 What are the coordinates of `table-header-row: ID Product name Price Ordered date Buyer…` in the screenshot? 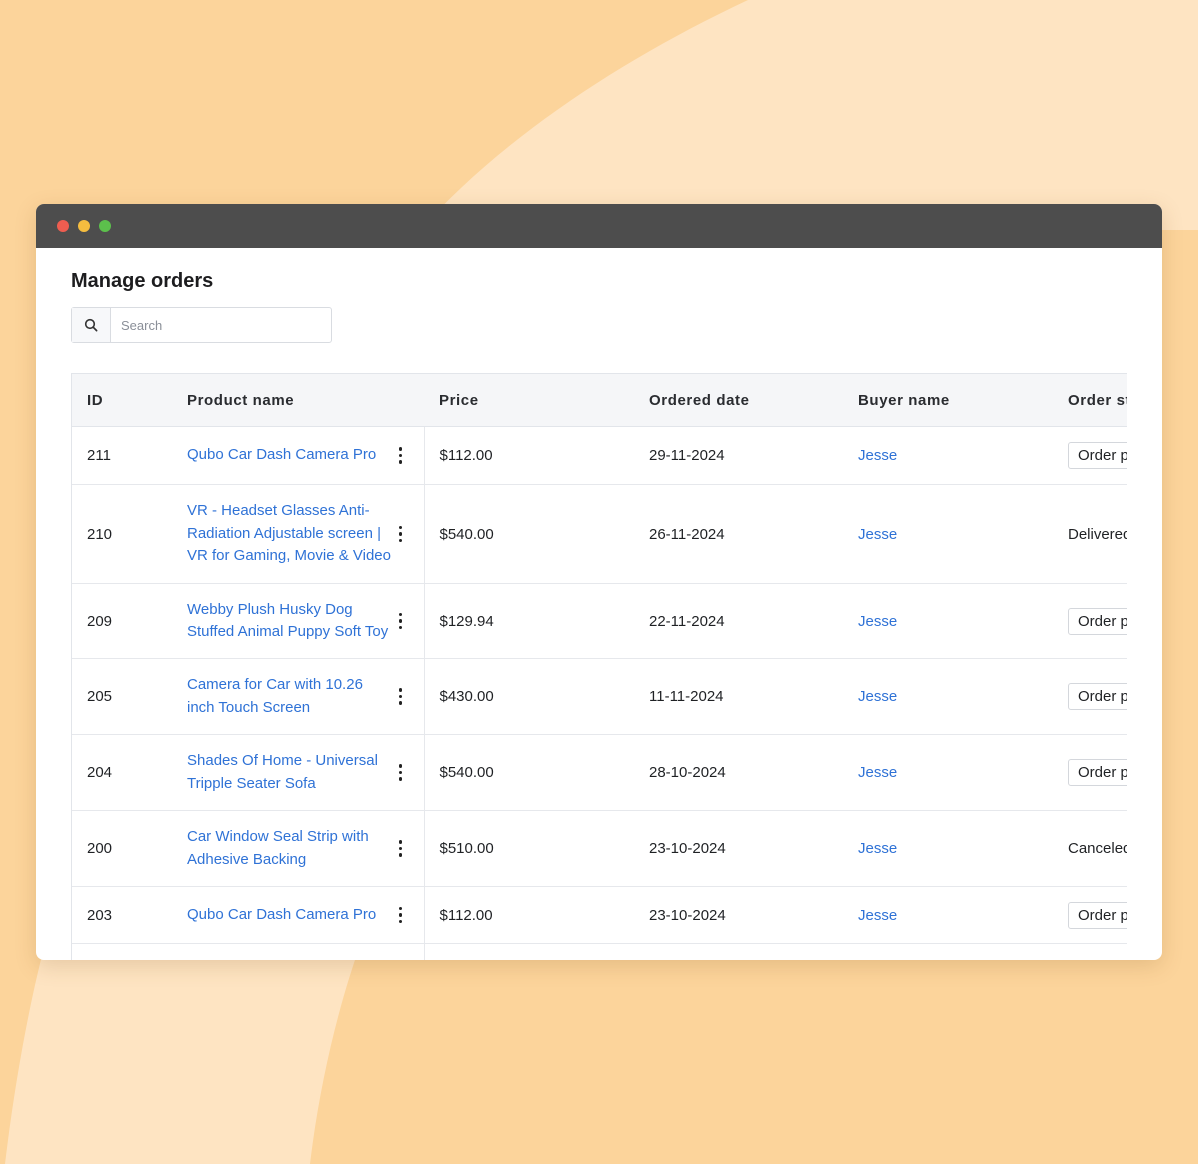 It's located at (599, 400).